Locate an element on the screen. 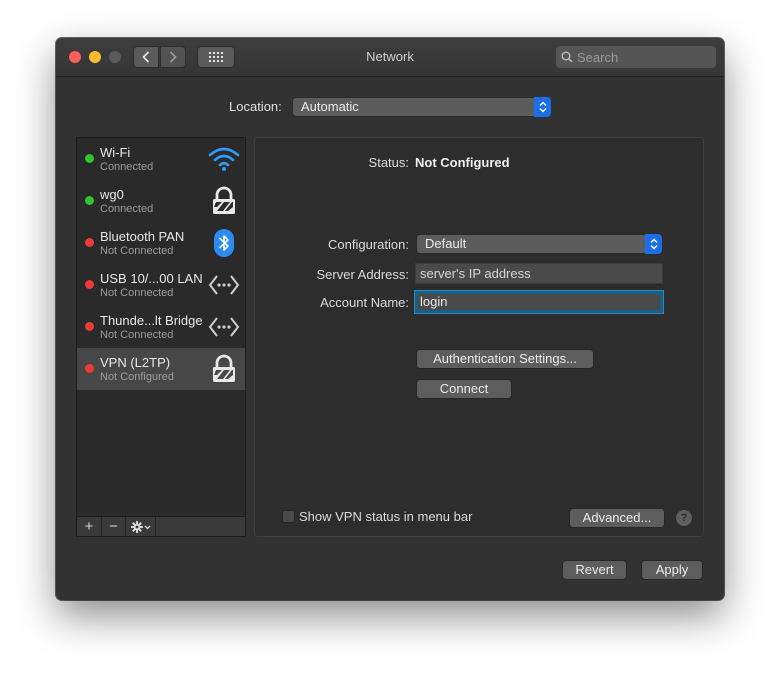 The image size is (780, 675). account-name-field is located at coordinates (539, 302).